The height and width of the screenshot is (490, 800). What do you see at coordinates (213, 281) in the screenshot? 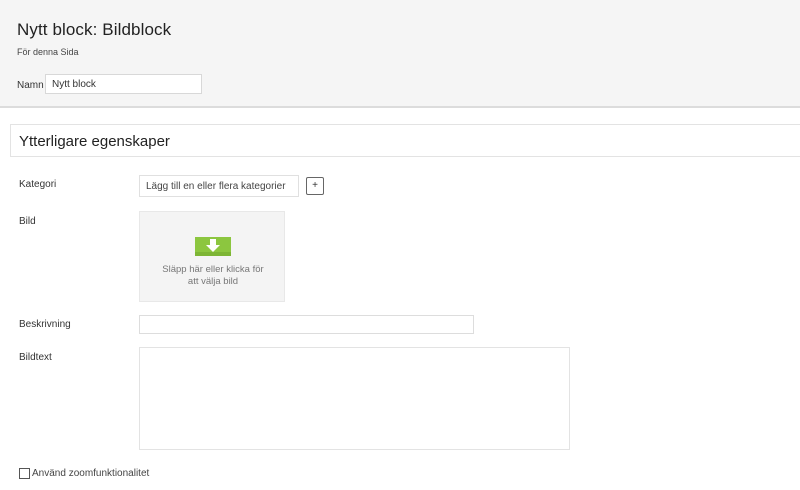
I see `dropzone-text-line2: att välja bild` at bounding box center [213, 281].